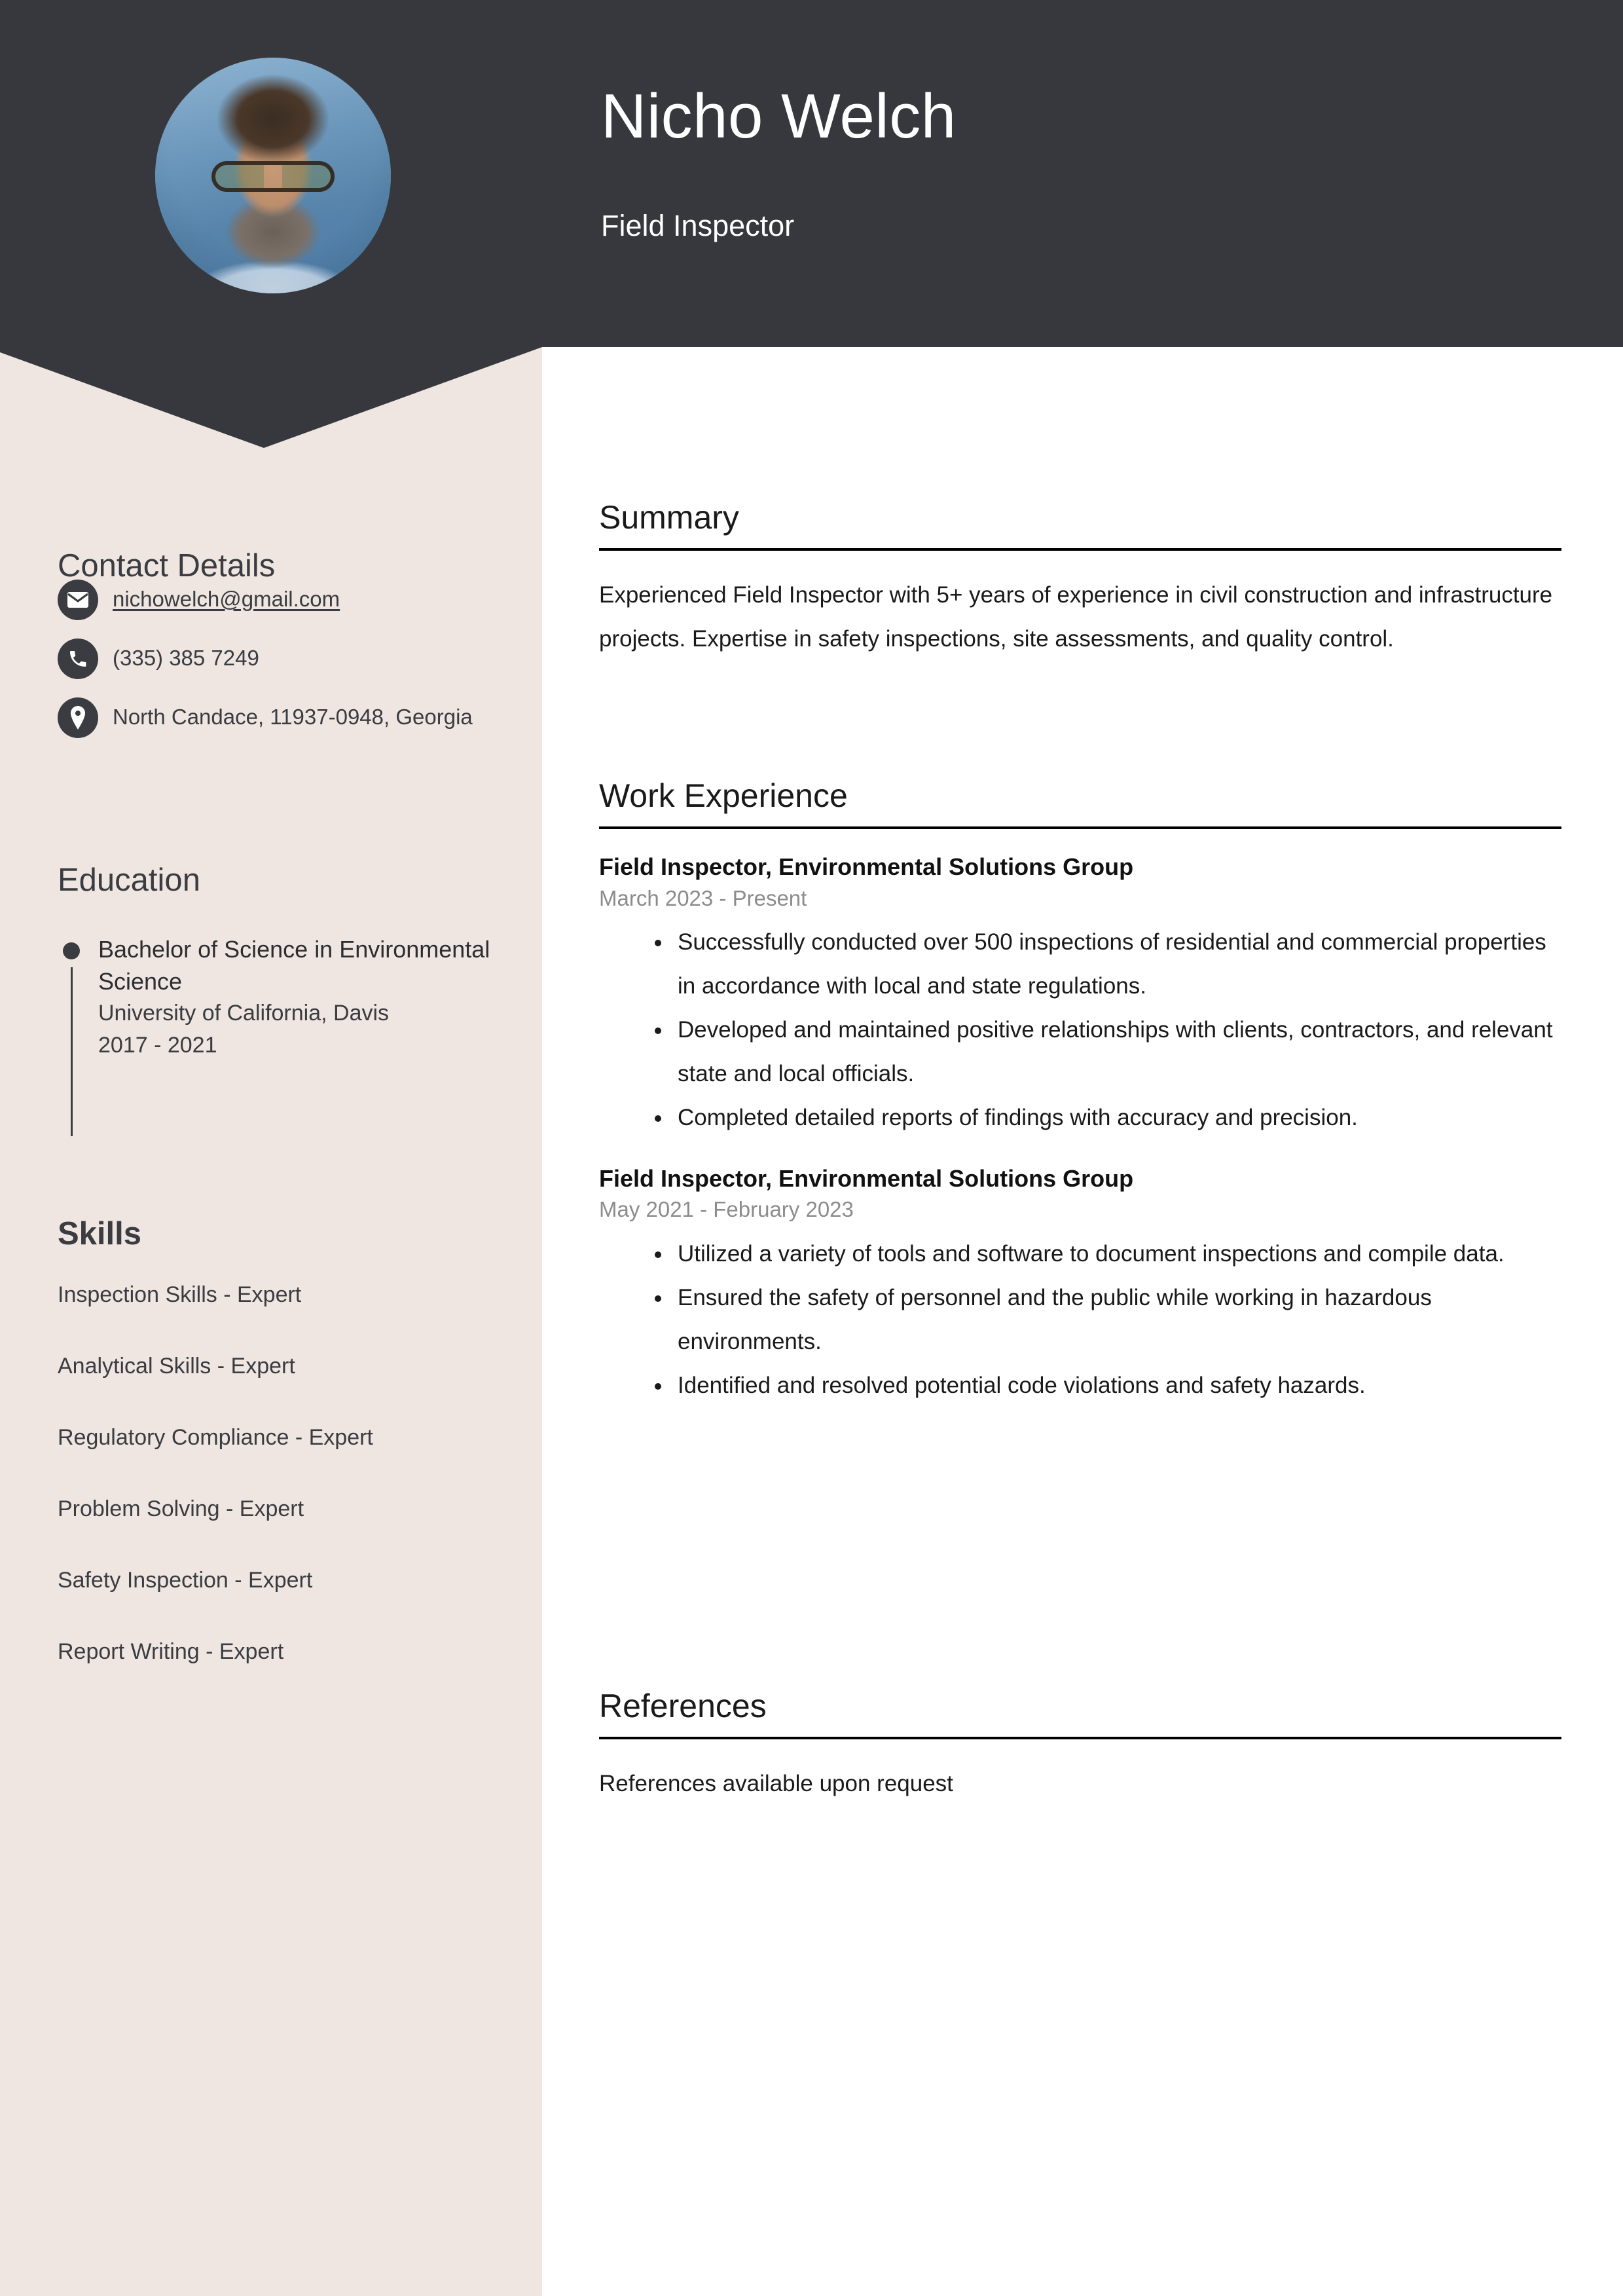 This screenshot has width=1623, height=2296. What do you see at coordinates (669, 517) in the screenshot?
I see `summary-heading: Summary` at bounding box center [669, 517].